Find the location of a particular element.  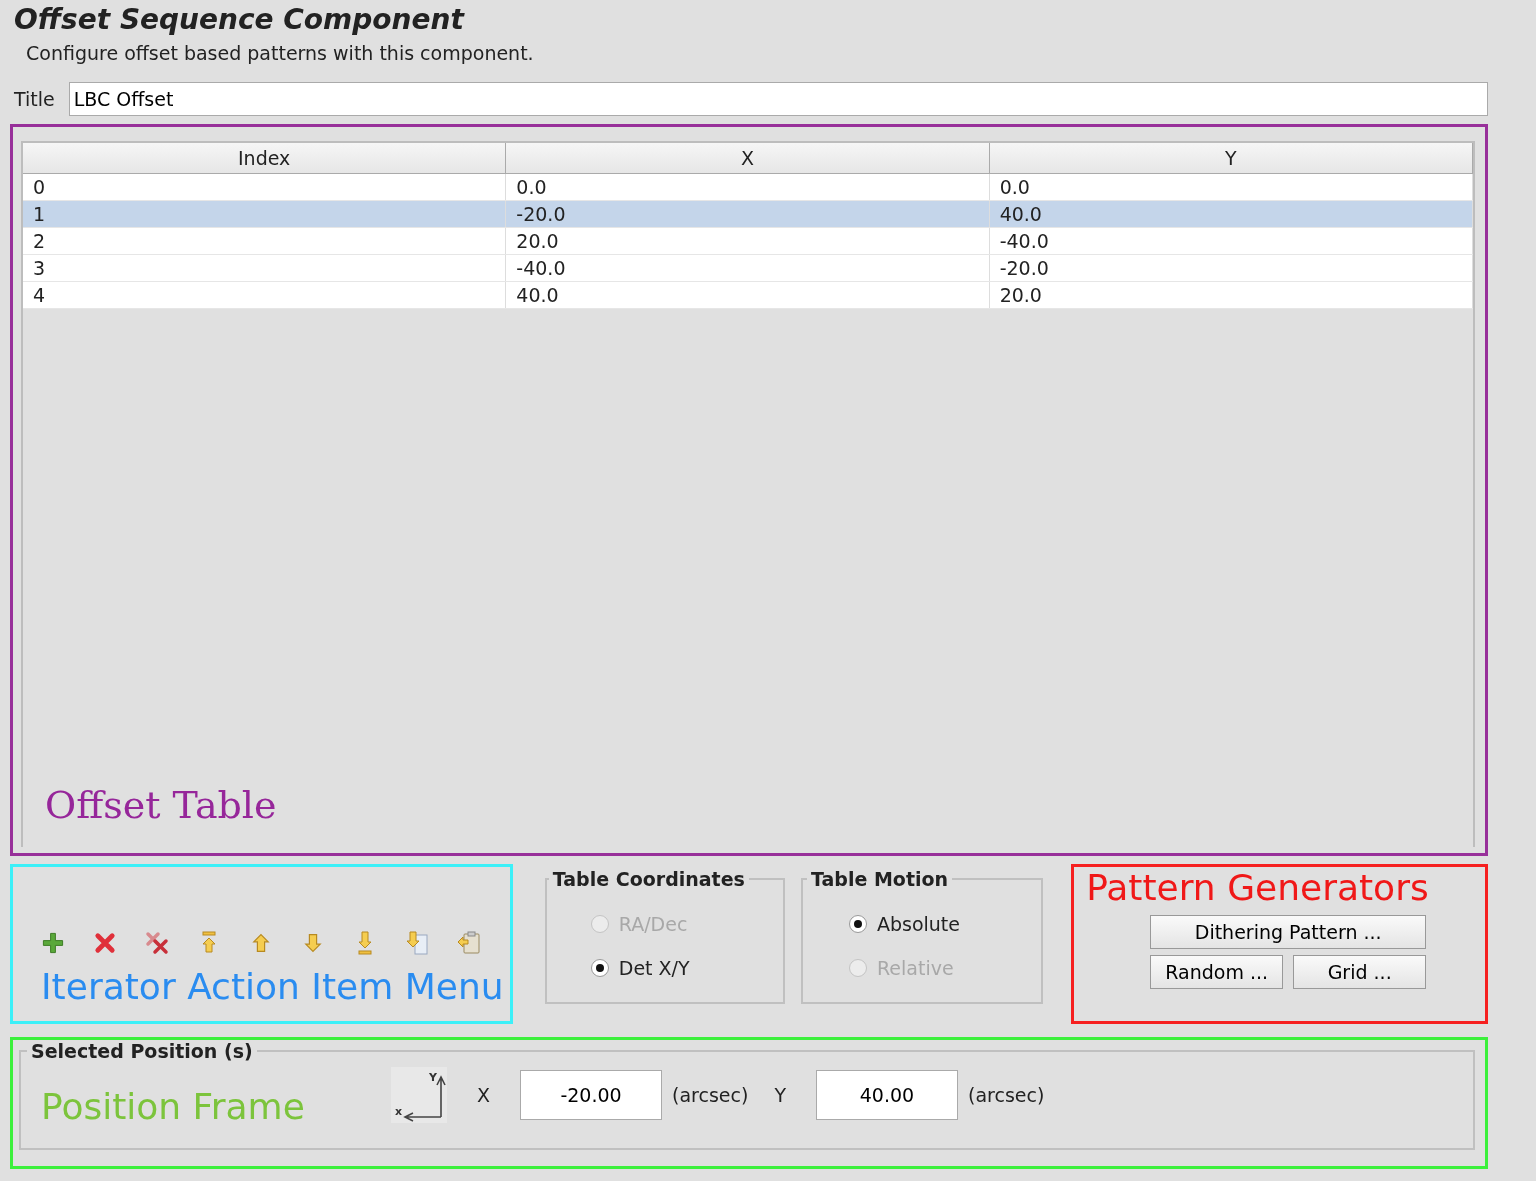

x-offset-field: -20.00 is located at coordinates (591, 1094).